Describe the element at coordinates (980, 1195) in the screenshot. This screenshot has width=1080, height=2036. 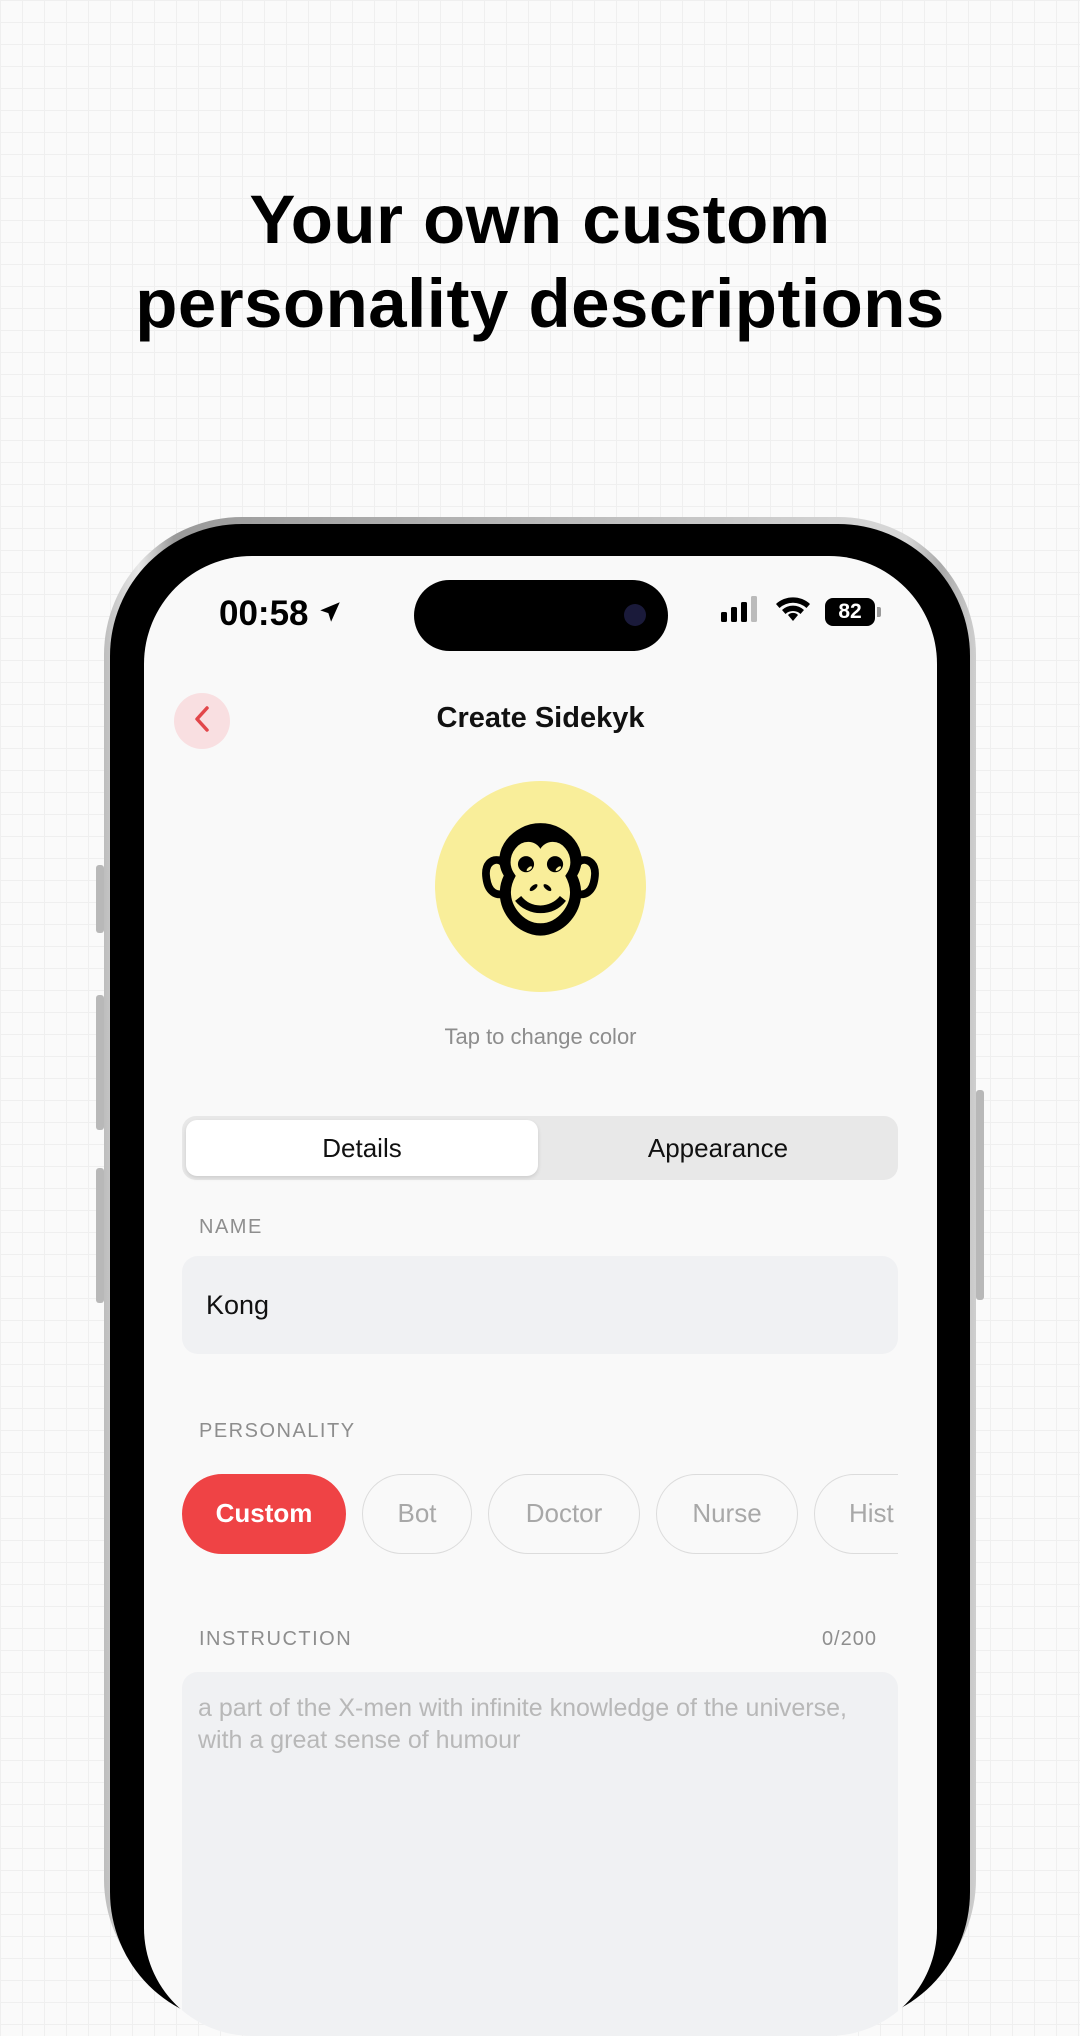
I see `power-button` at that location.